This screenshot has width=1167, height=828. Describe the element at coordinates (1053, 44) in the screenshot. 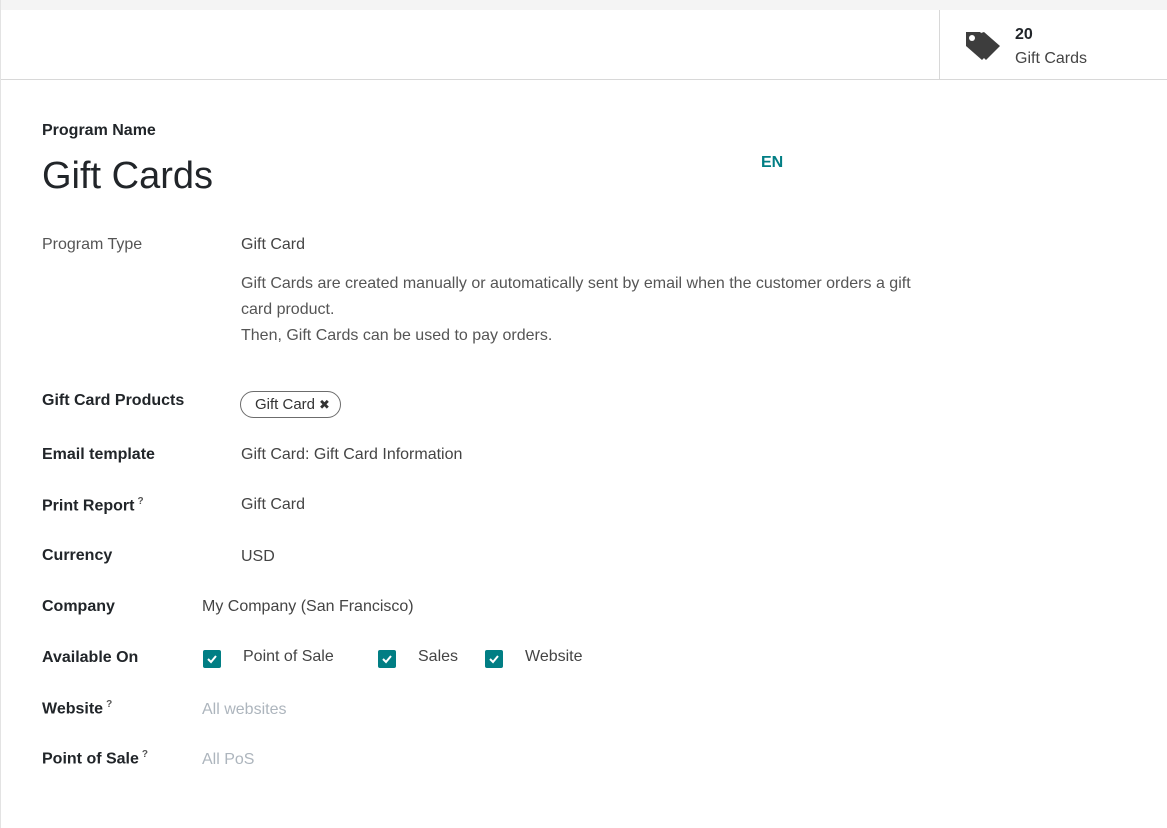

I see `gift-cards-smart-button: 20 Gift Cards` at that location.